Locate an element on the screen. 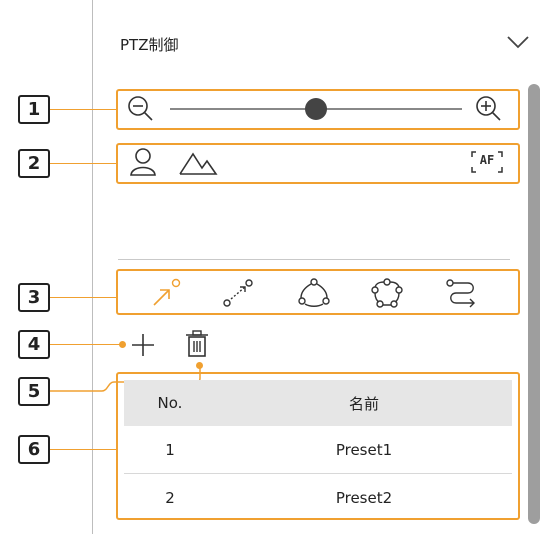  group-icon is located at coordinates (314, 293).